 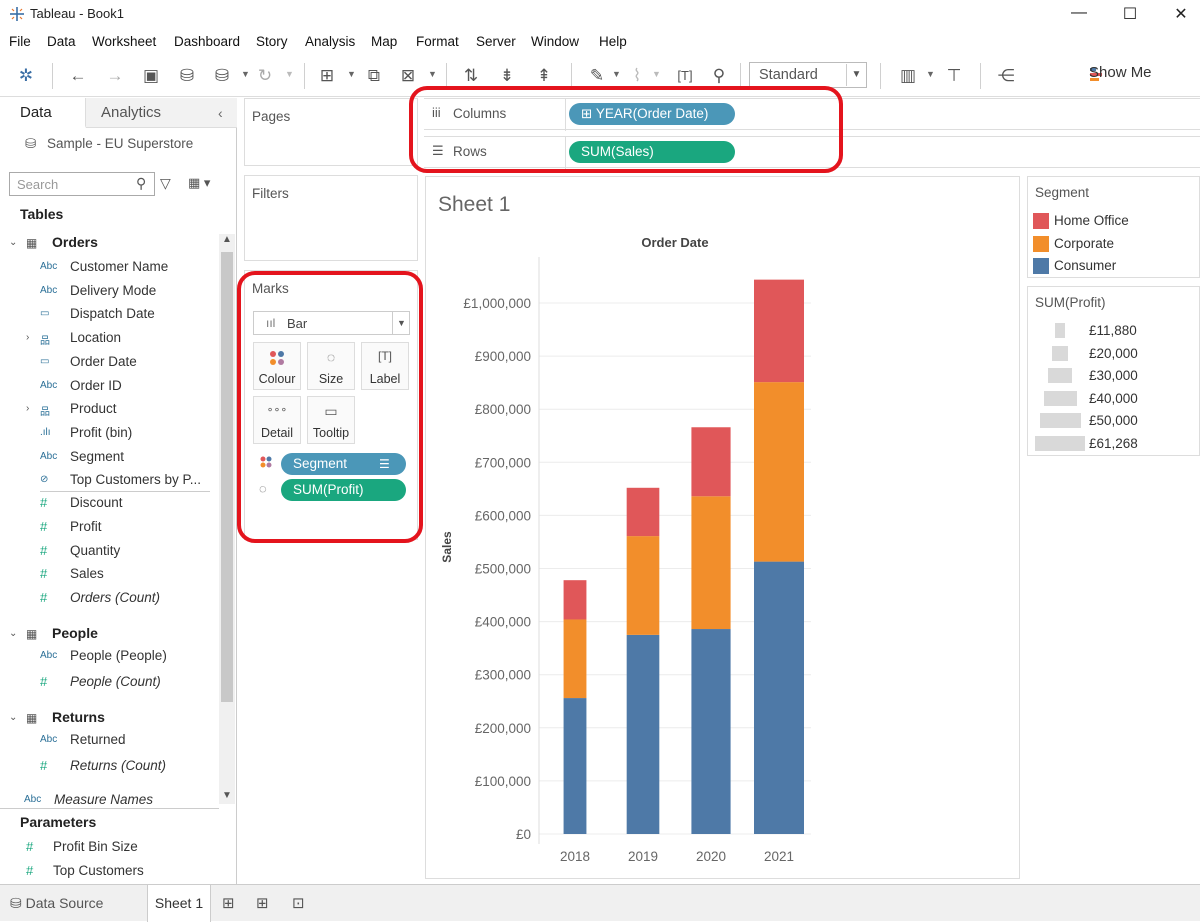 I want to click on orders-table-name: Orders, so click(x=75, y=245).